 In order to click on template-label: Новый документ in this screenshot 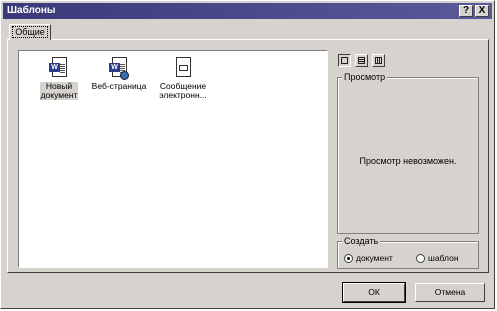, I will do `click(59, 90)`.